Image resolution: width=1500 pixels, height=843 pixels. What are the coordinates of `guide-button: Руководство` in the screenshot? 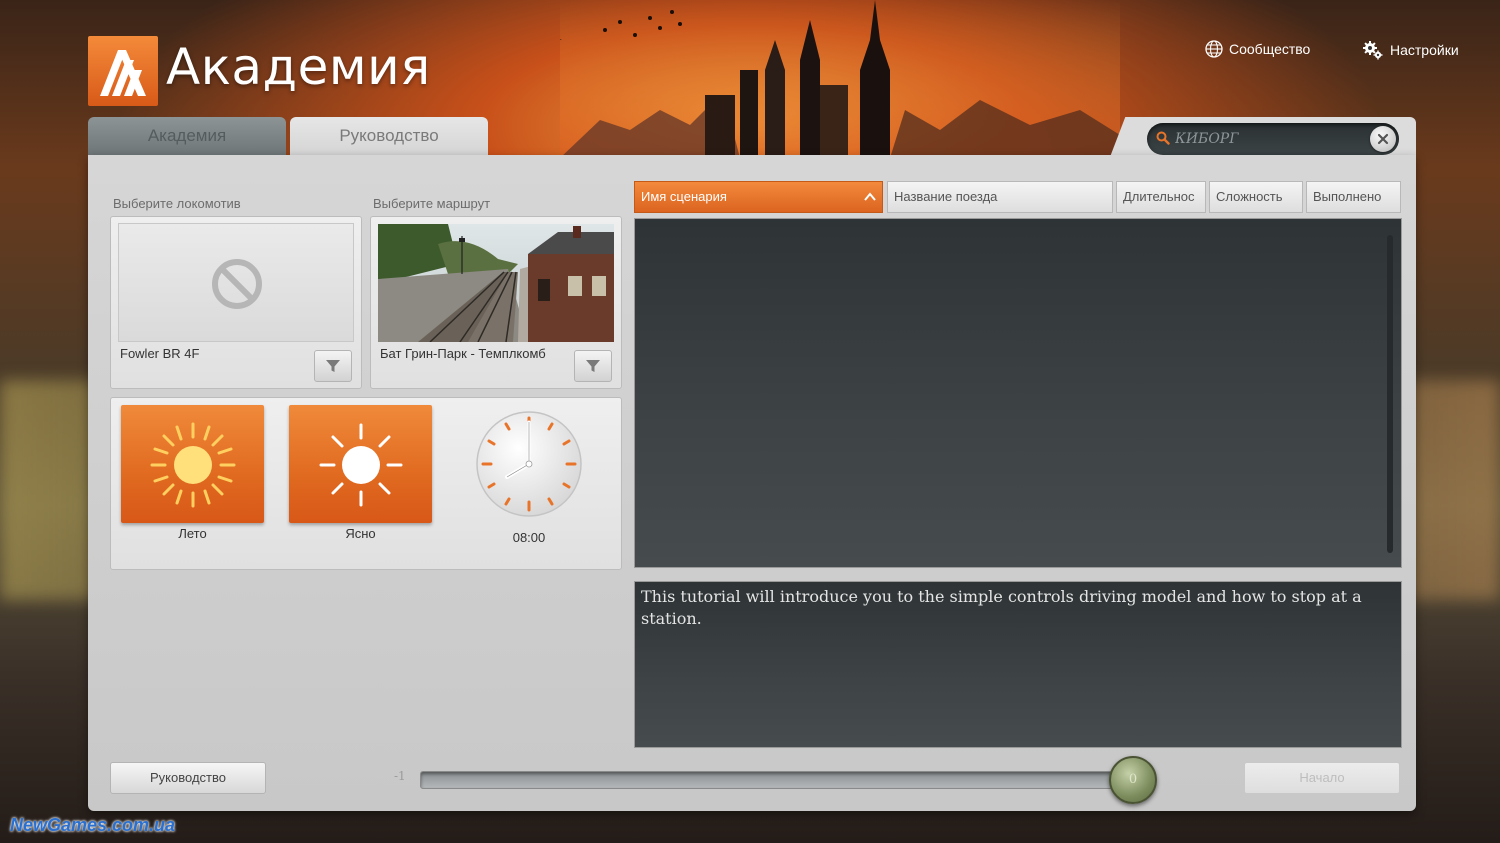 It's located at (188, 778).